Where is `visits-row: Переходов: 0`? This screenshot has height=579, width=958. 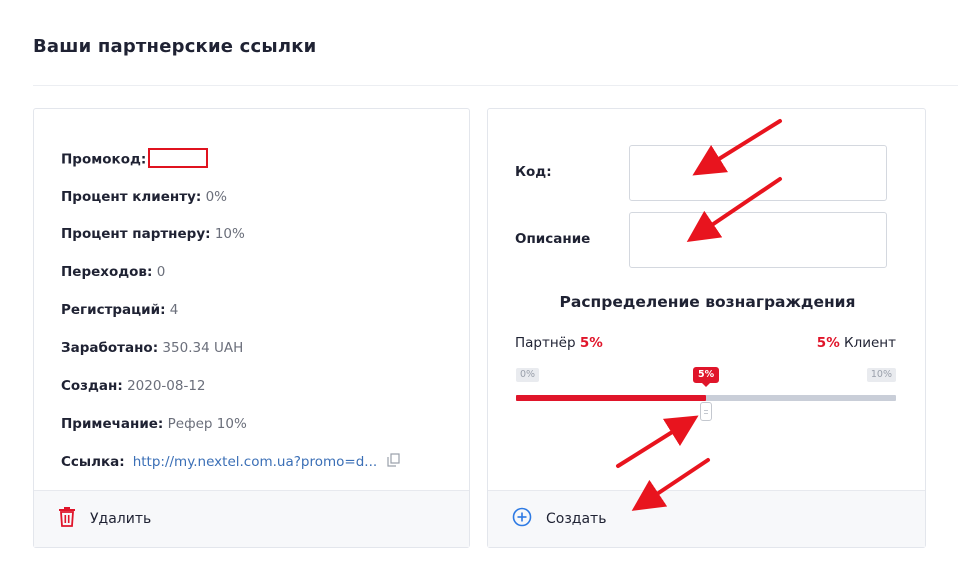
visits-row: Переходов: 0 is located at coordinates (113, 272).